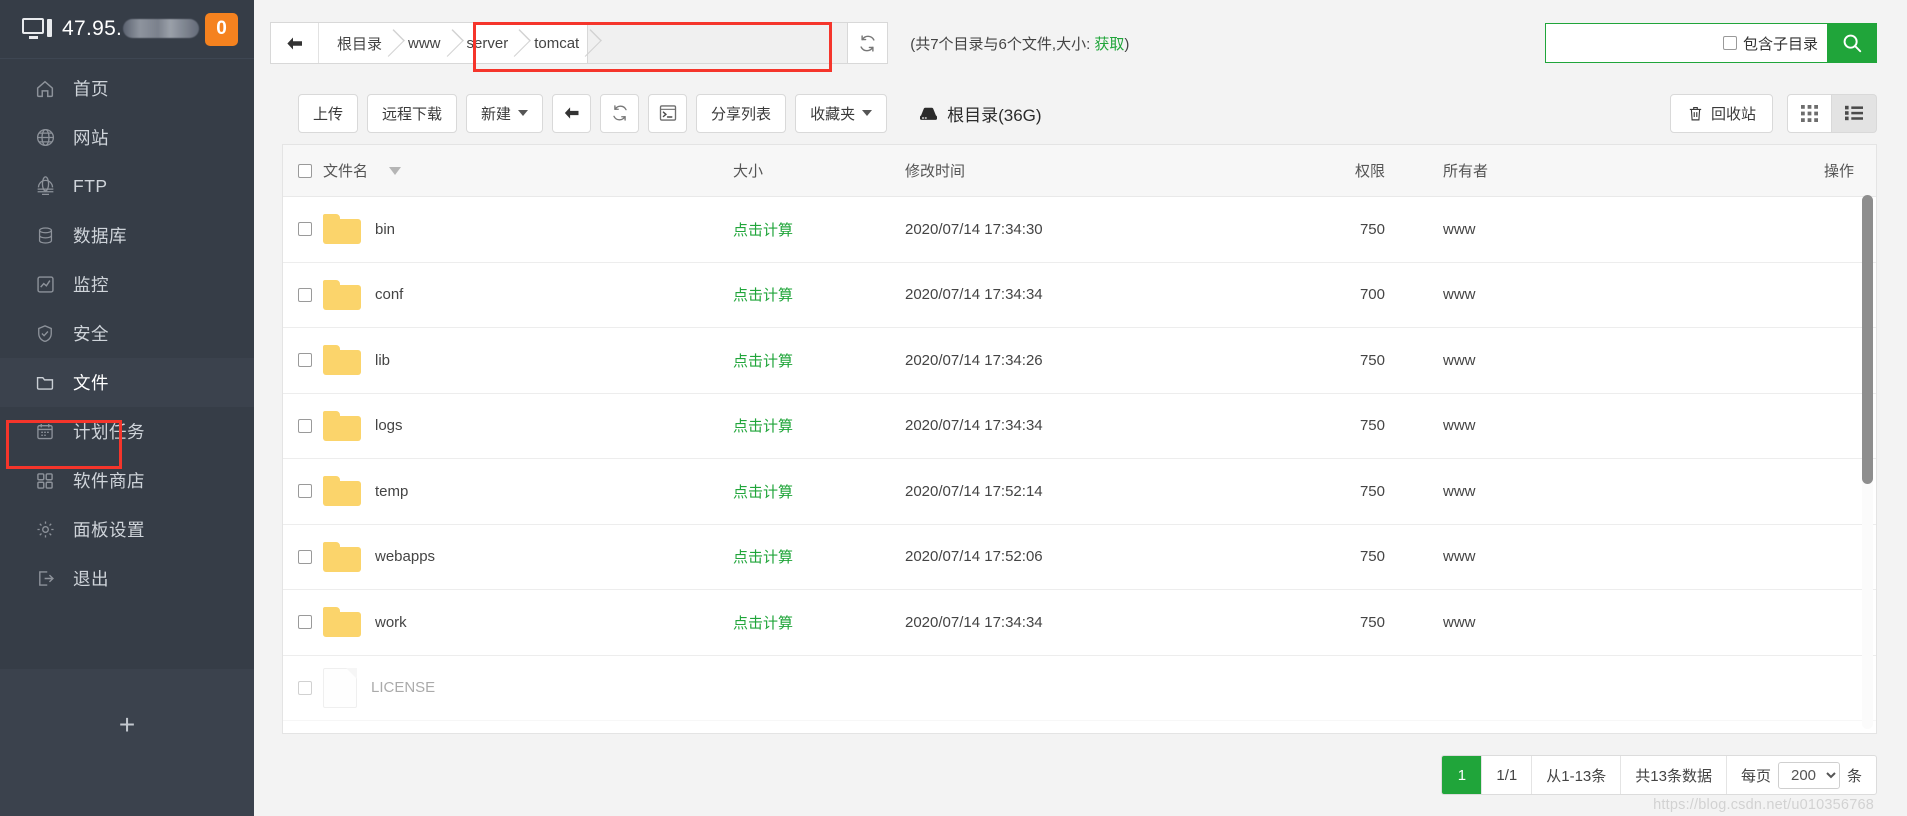 This screenshot has width=1907, height=816. I want to click on table-row: lib 点击计算 2020/07/14 17:34:26 750 www, so click(1079, 361).